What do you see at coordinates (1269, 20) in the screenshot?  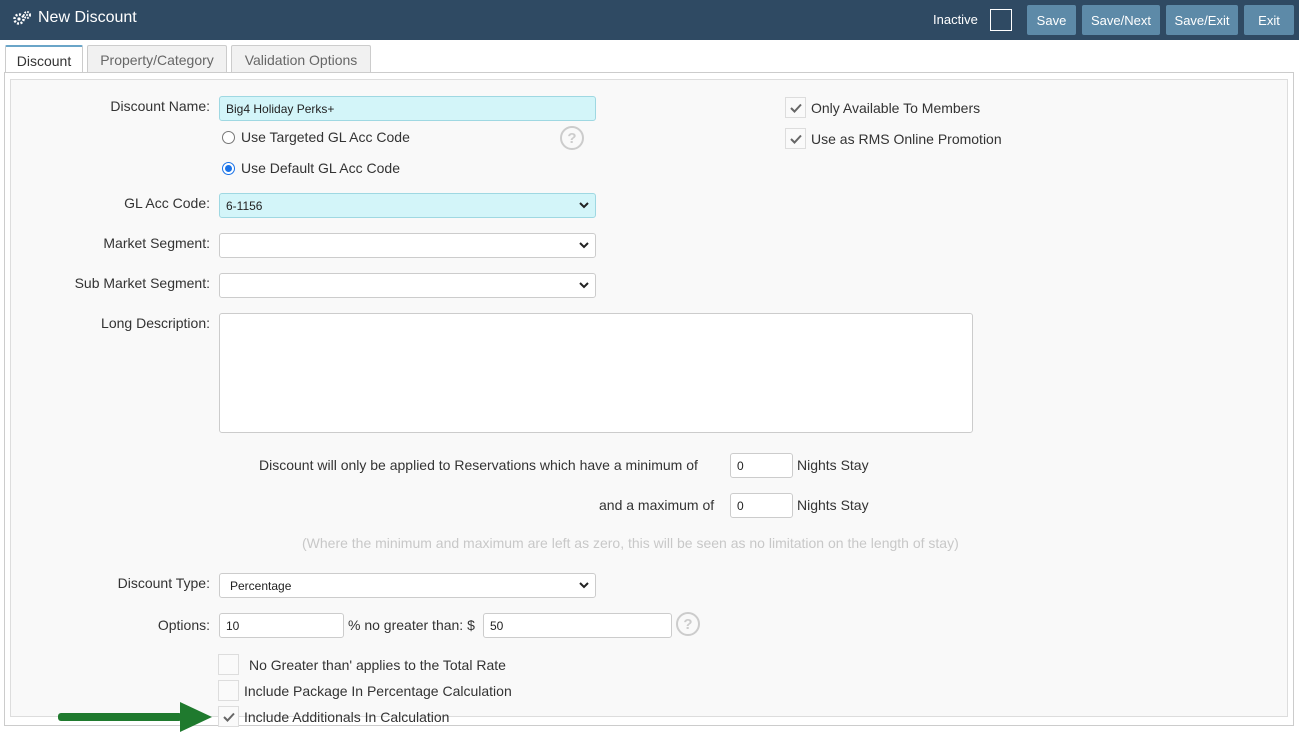 I see `exit-button: Exit` at bounding box center [1269, 20].